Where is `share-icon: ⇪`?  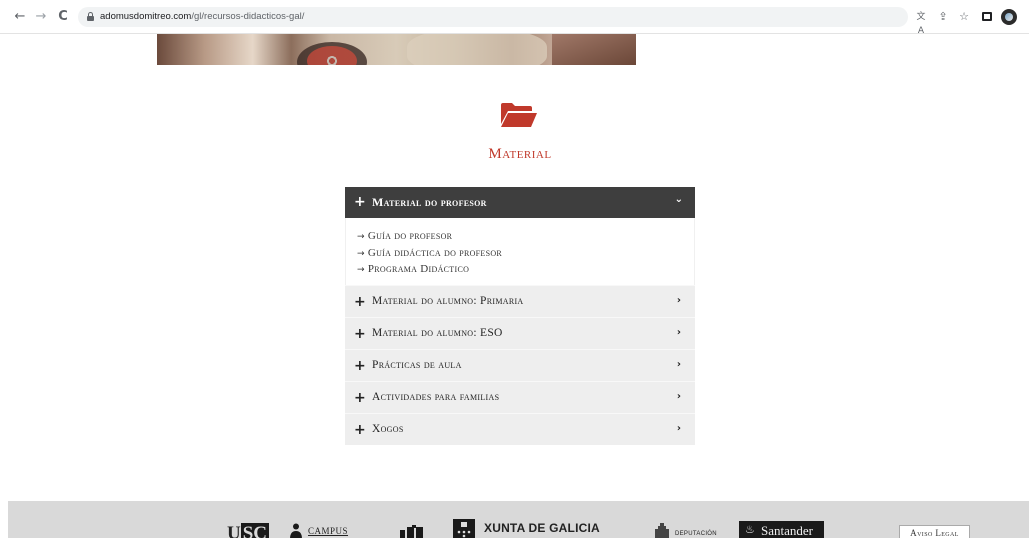
share-icon: ⇪ is located at coordinates (943, 17).